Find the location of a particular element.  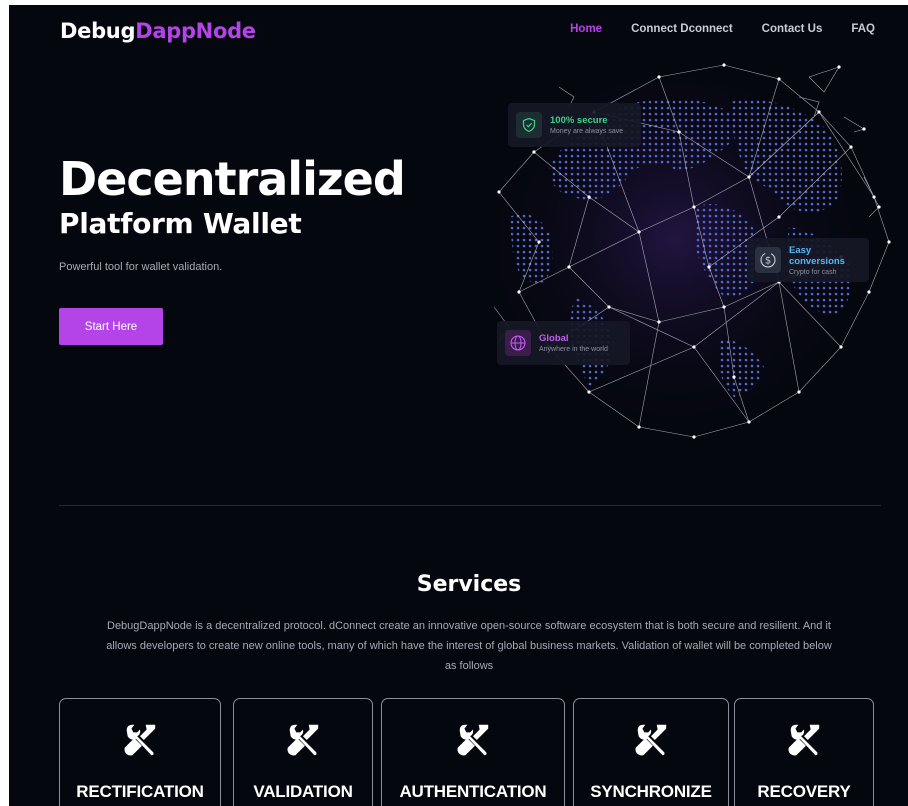

service-label: RECOVERY is located at coordinates (804, 791).